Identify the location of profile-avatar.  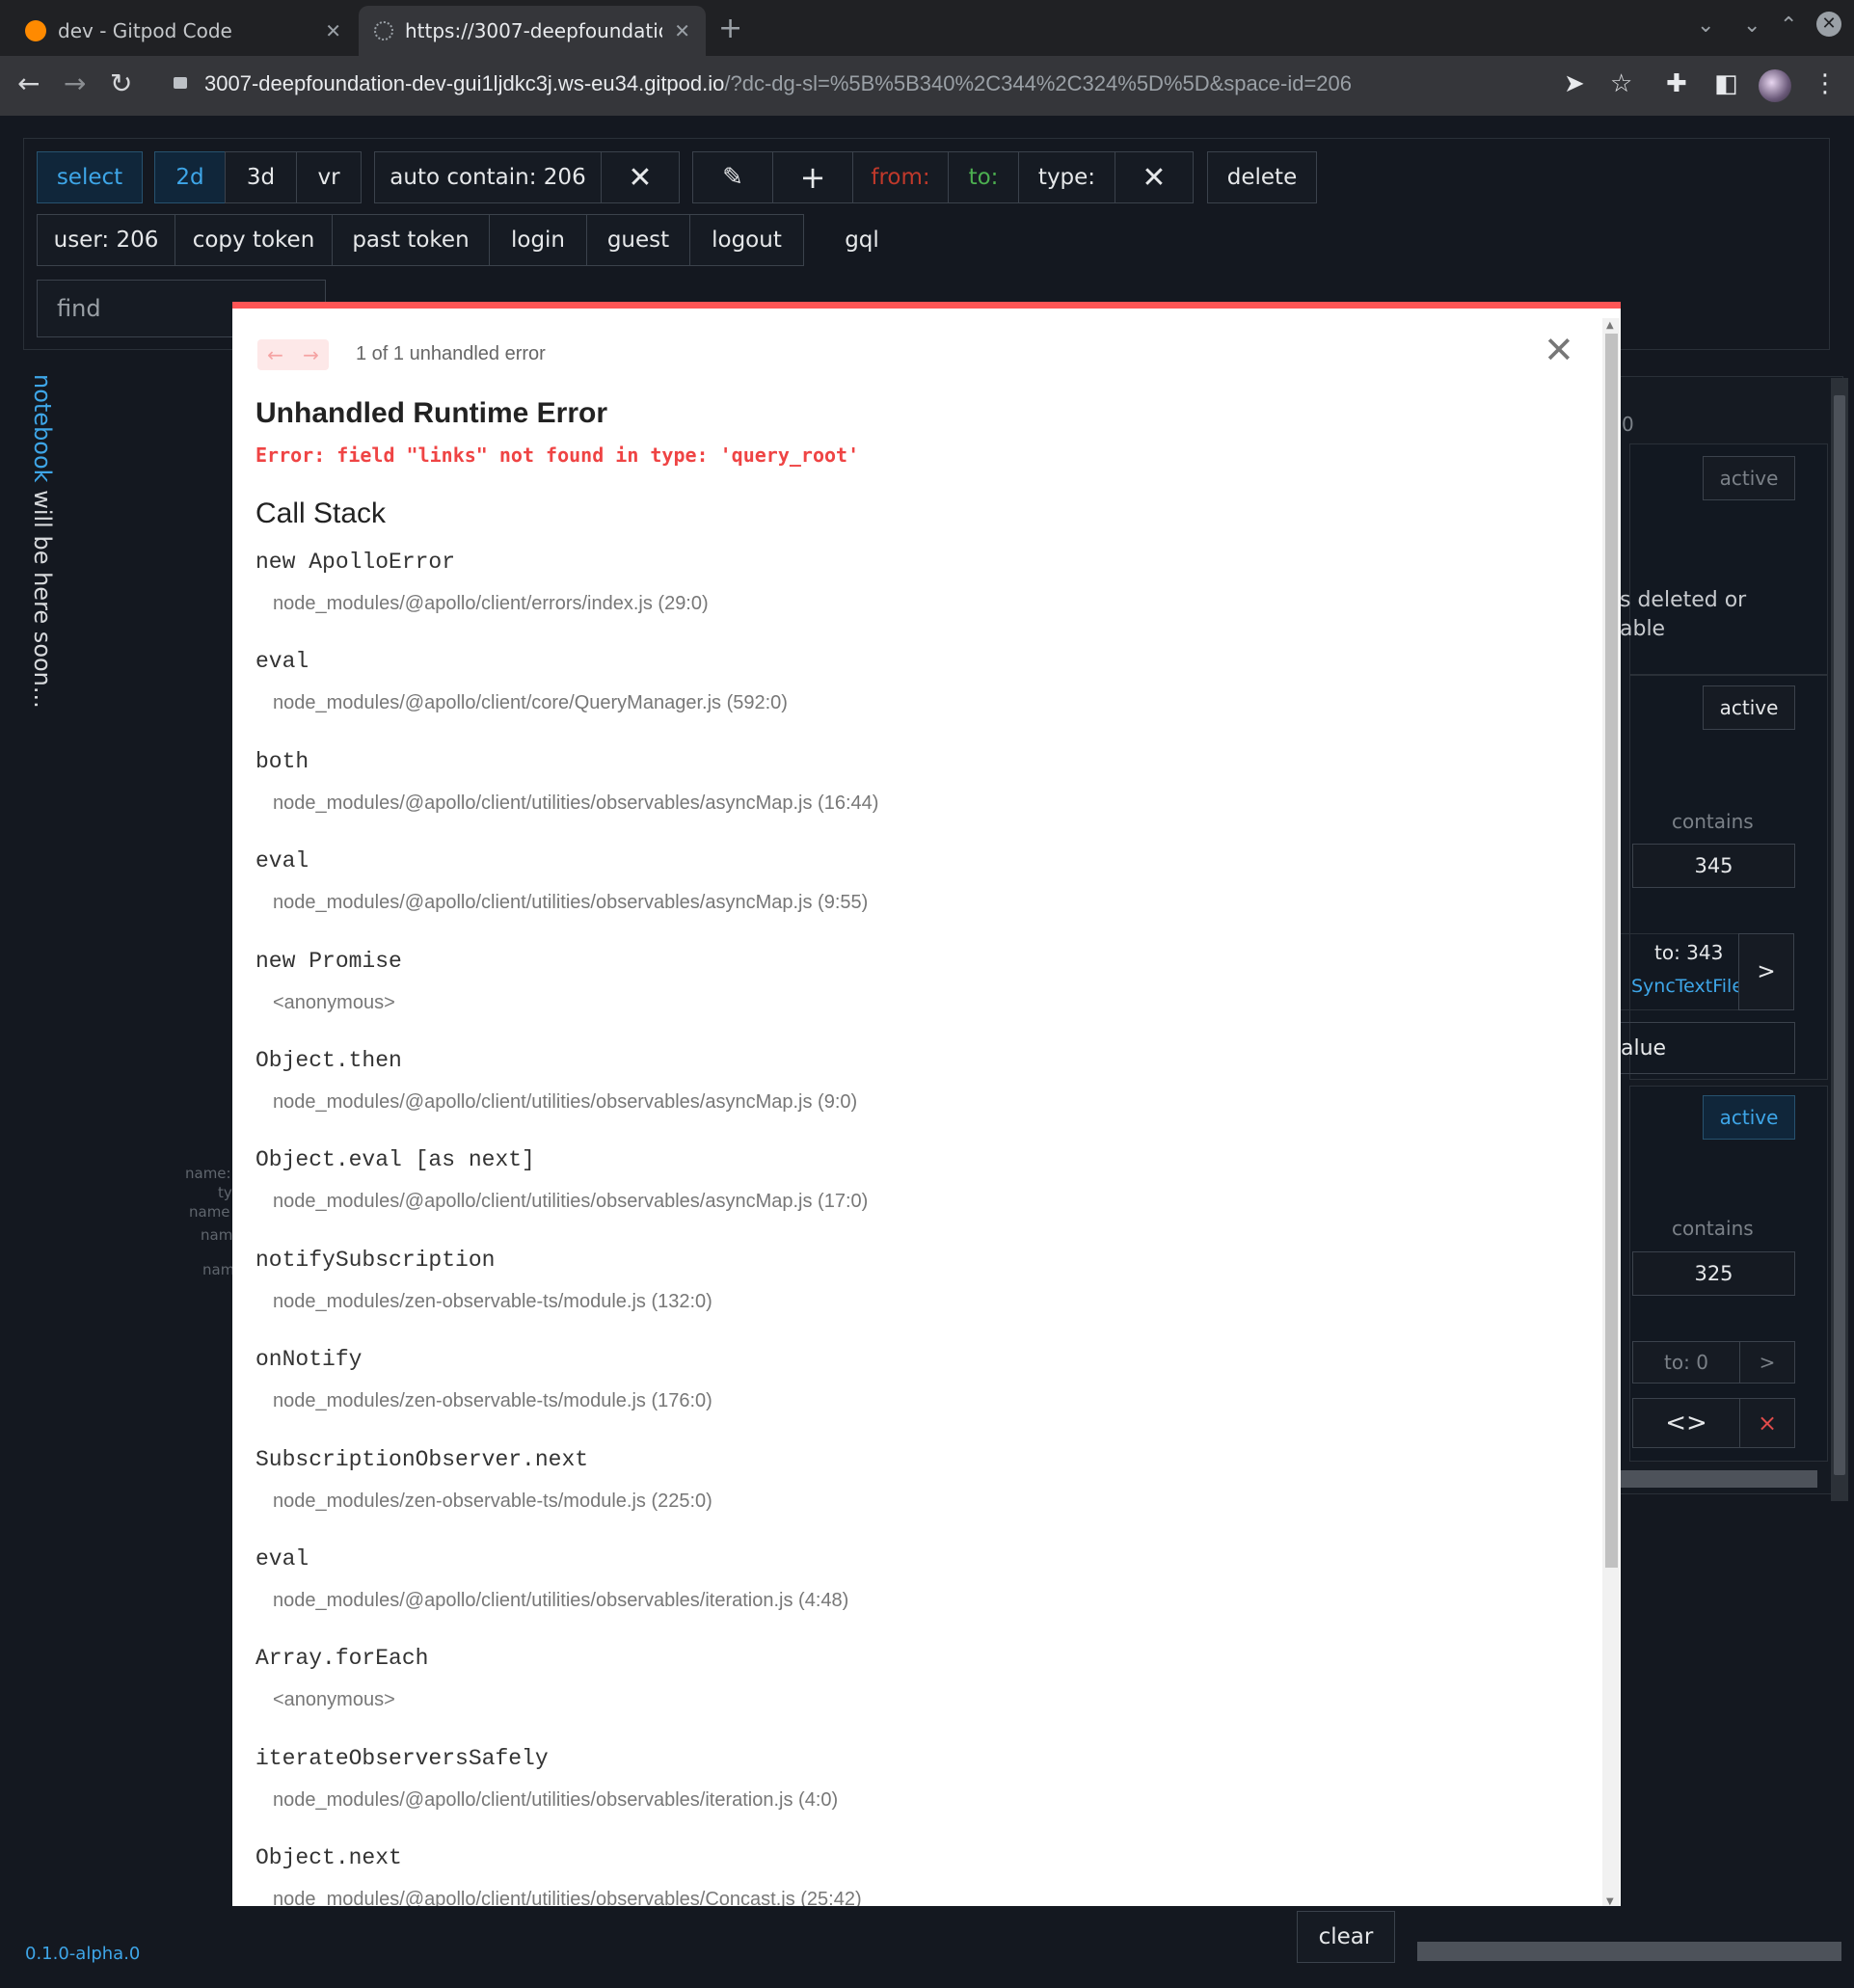
(1775, 85).